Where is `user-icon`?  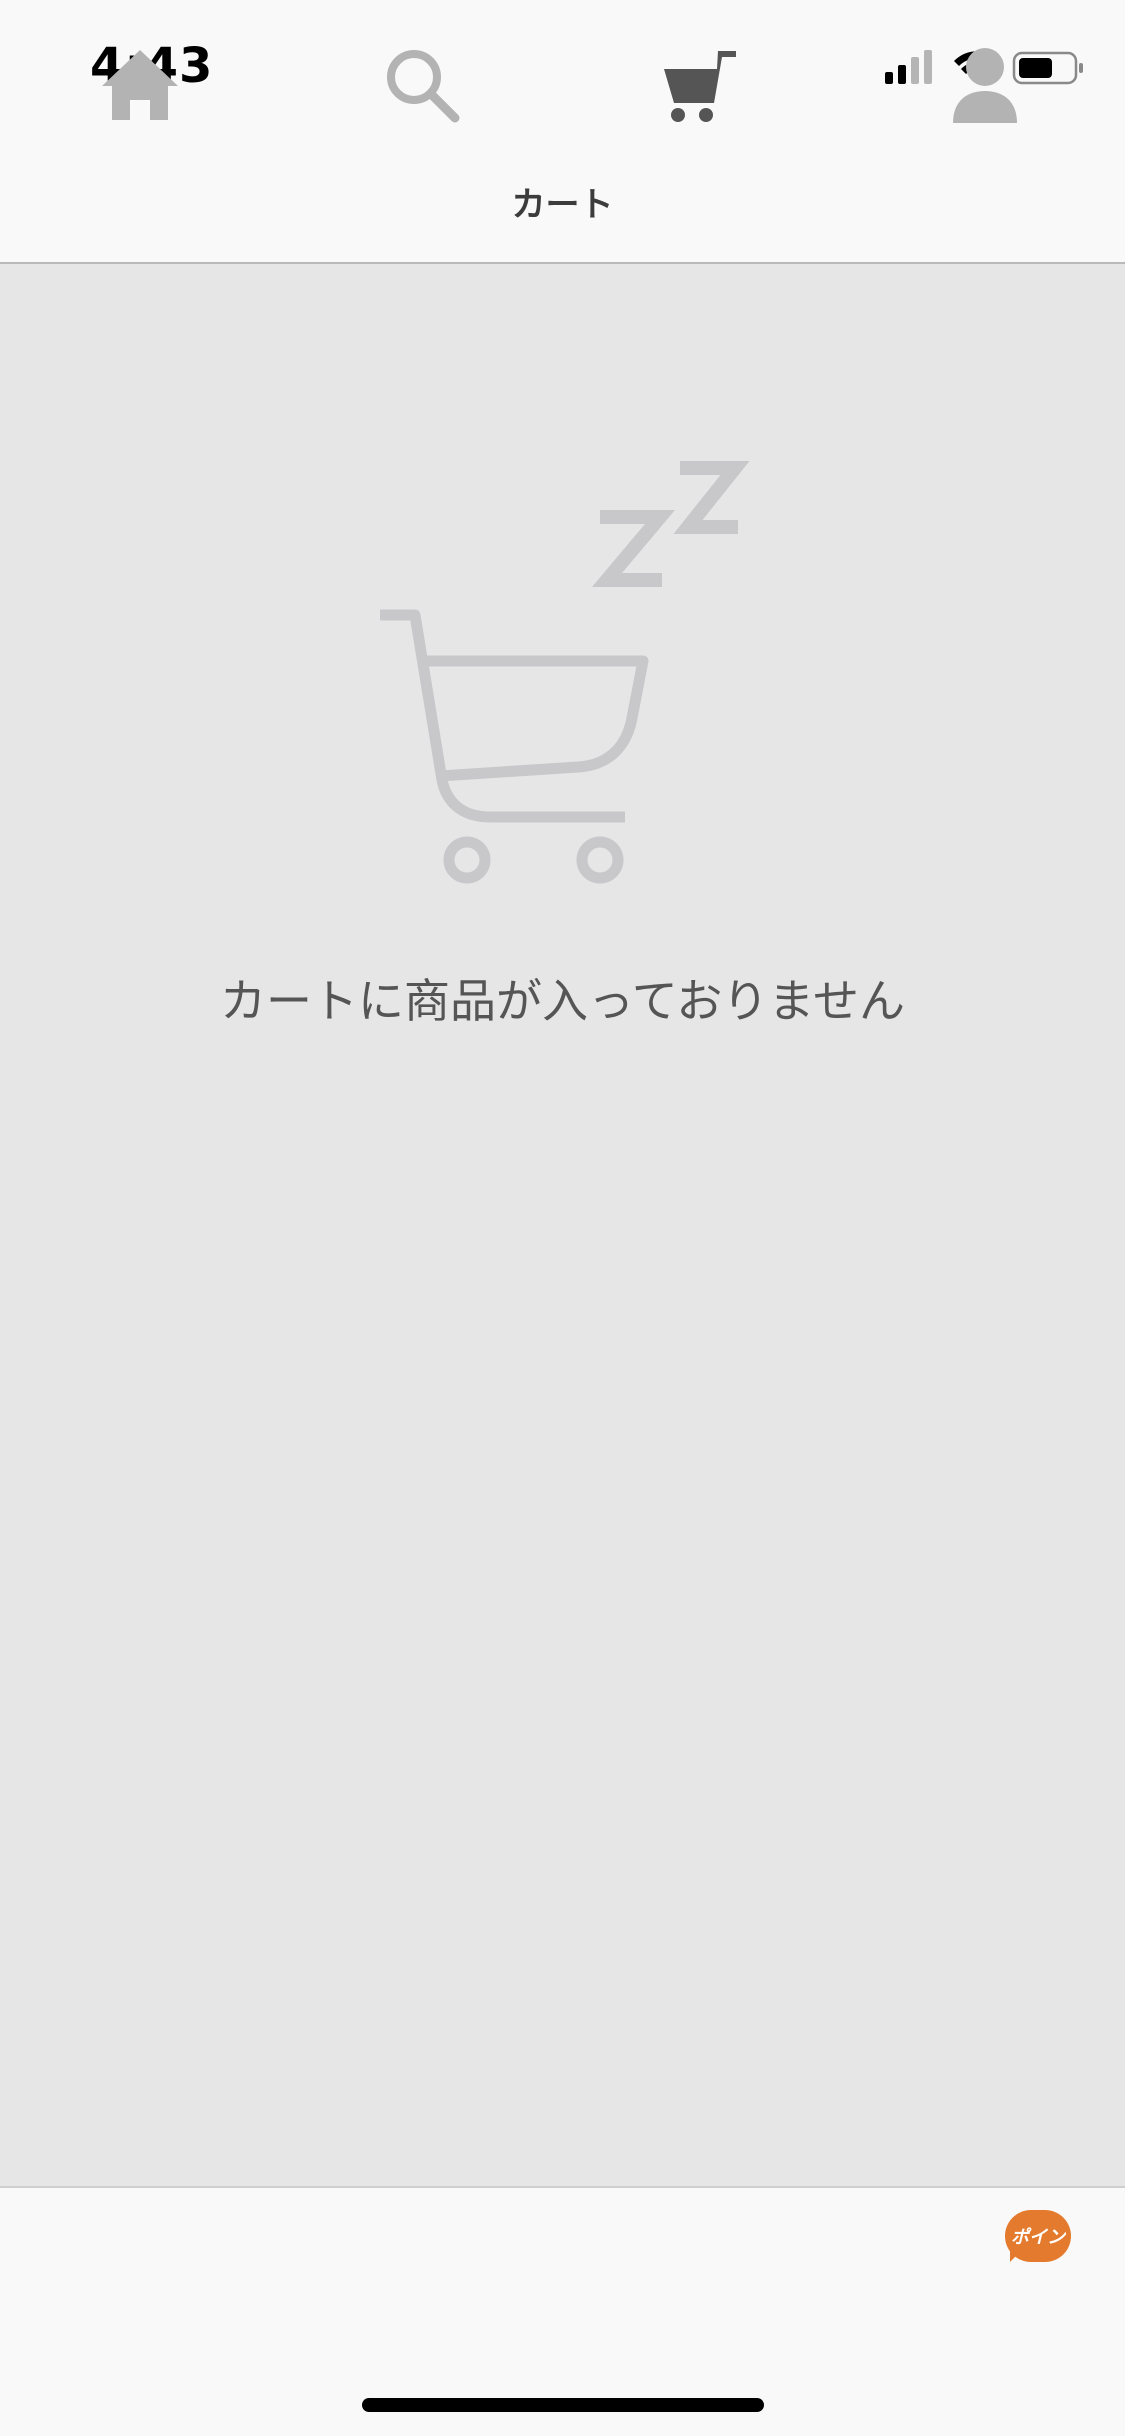
user-icon is located at coordinates (985, 85).